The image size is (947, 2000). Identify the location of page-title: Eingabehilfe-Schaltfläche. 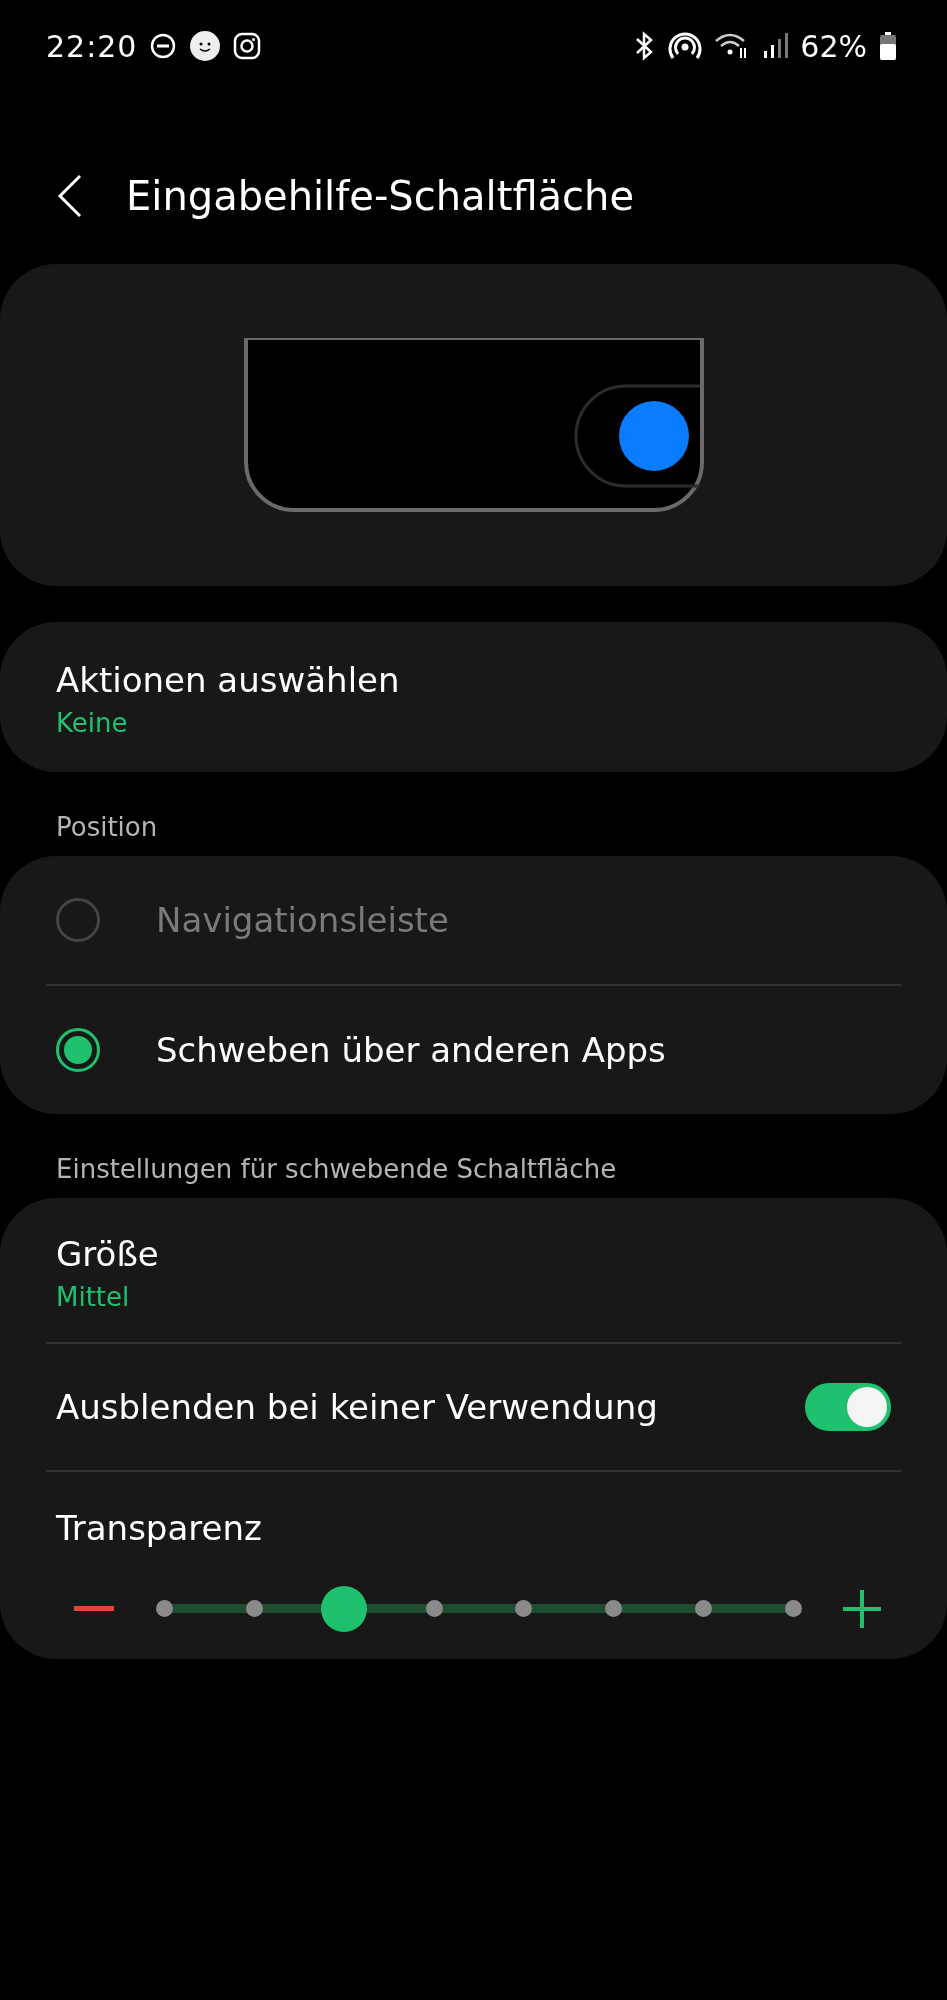
(380, 196).